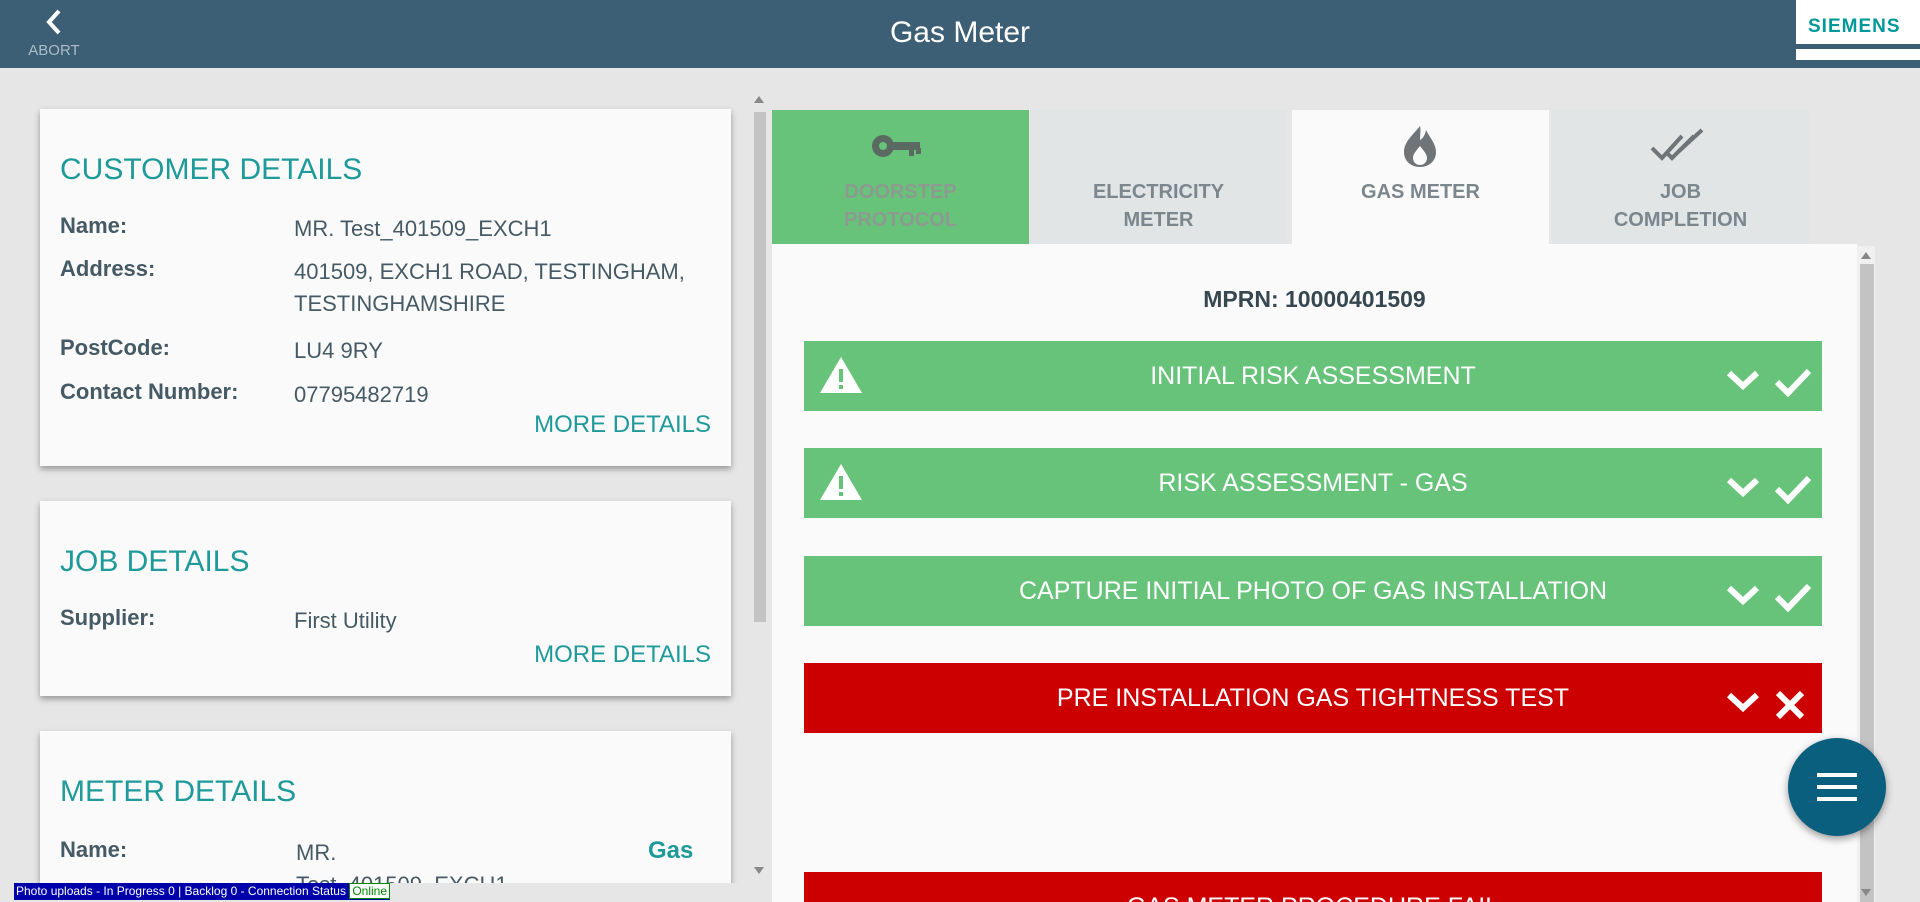 The image size is (1920, 902). Describe the element at coordinates (622, 655) in the screenshot. I see `job-more-details-link: MORE DETAILS` at that location.